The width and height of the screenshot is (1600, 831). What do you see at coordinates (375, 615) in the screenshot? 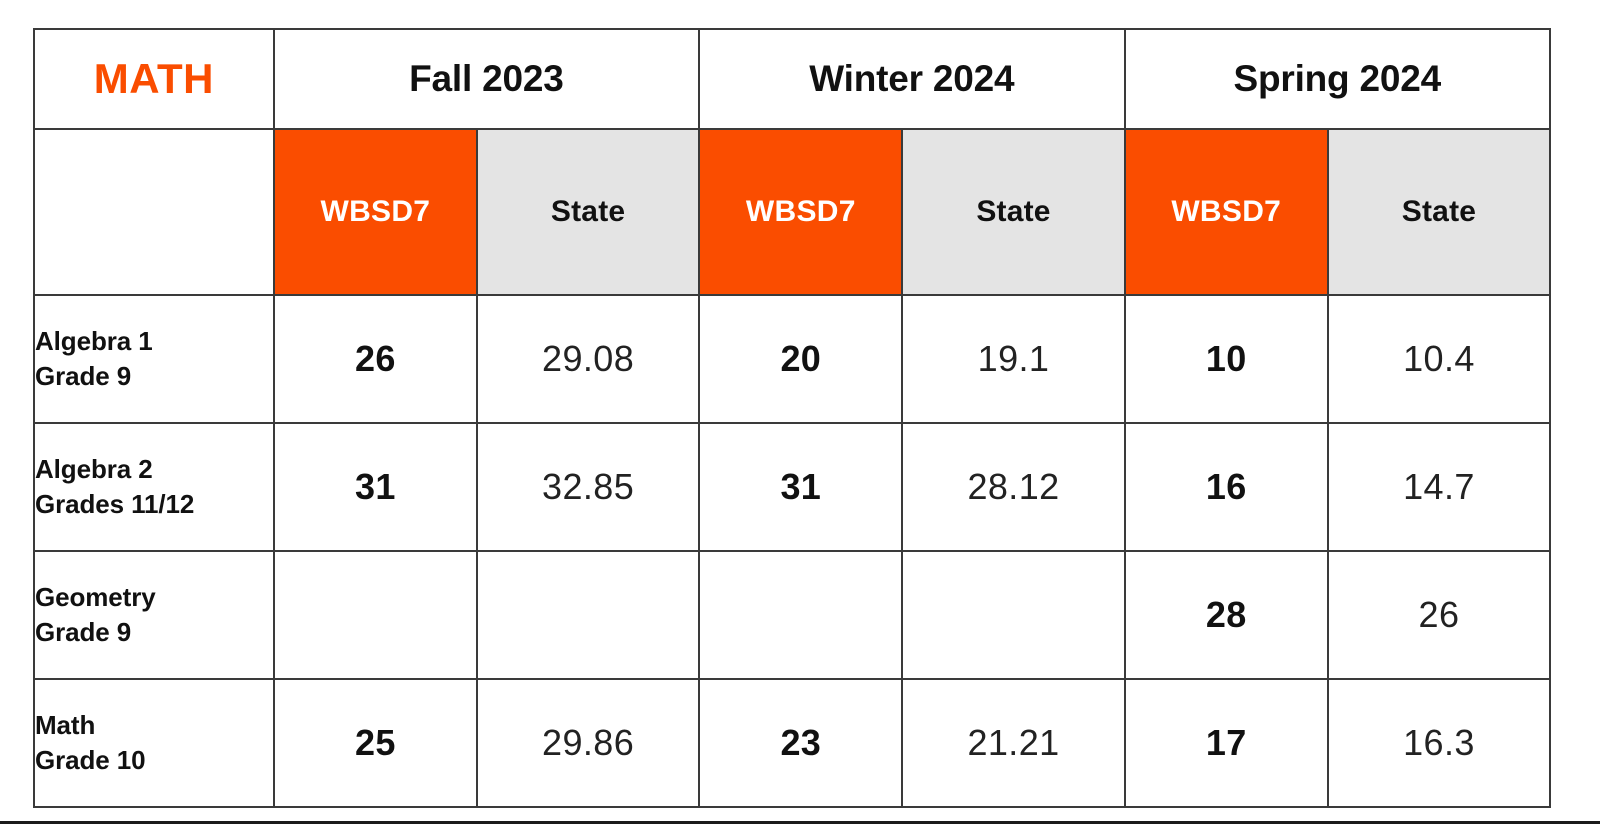
I see `cell-geometry-fall-wbsd7` at bounding box center [375, 615].